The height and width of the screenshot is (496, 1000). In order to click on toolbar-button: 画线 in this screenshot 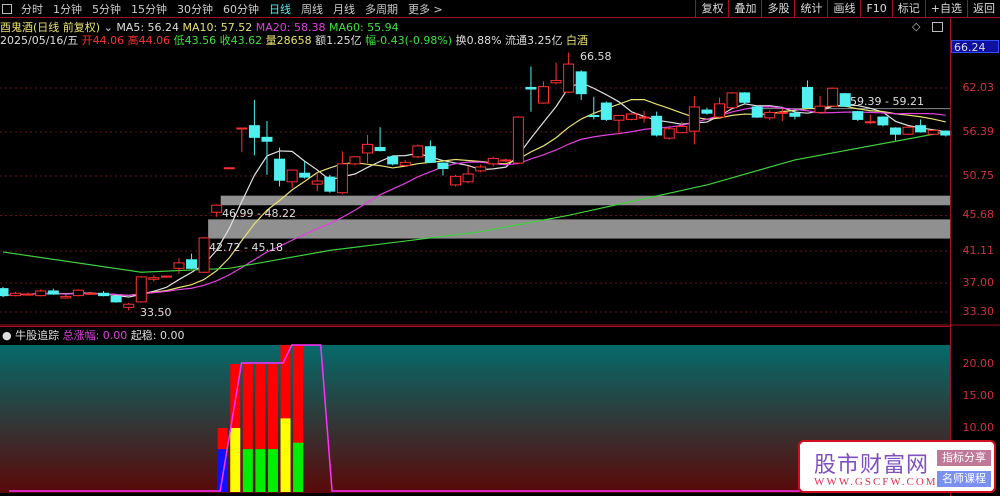, I will do `click(843, 9)`.